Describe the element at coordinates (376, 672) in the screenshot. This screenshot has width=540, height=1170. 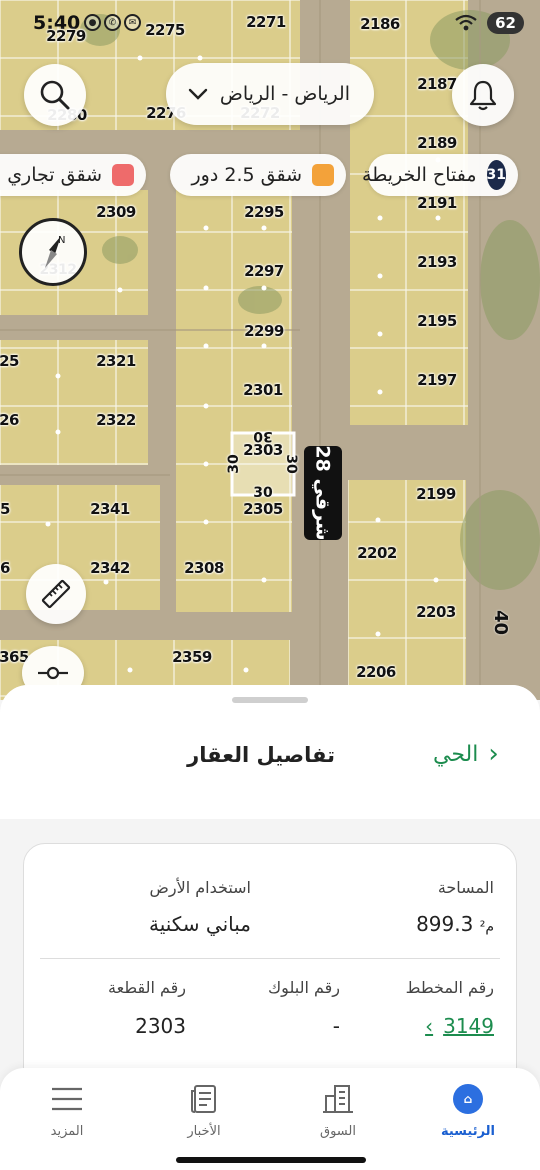
I see `parcel-label: 2206` at that location.